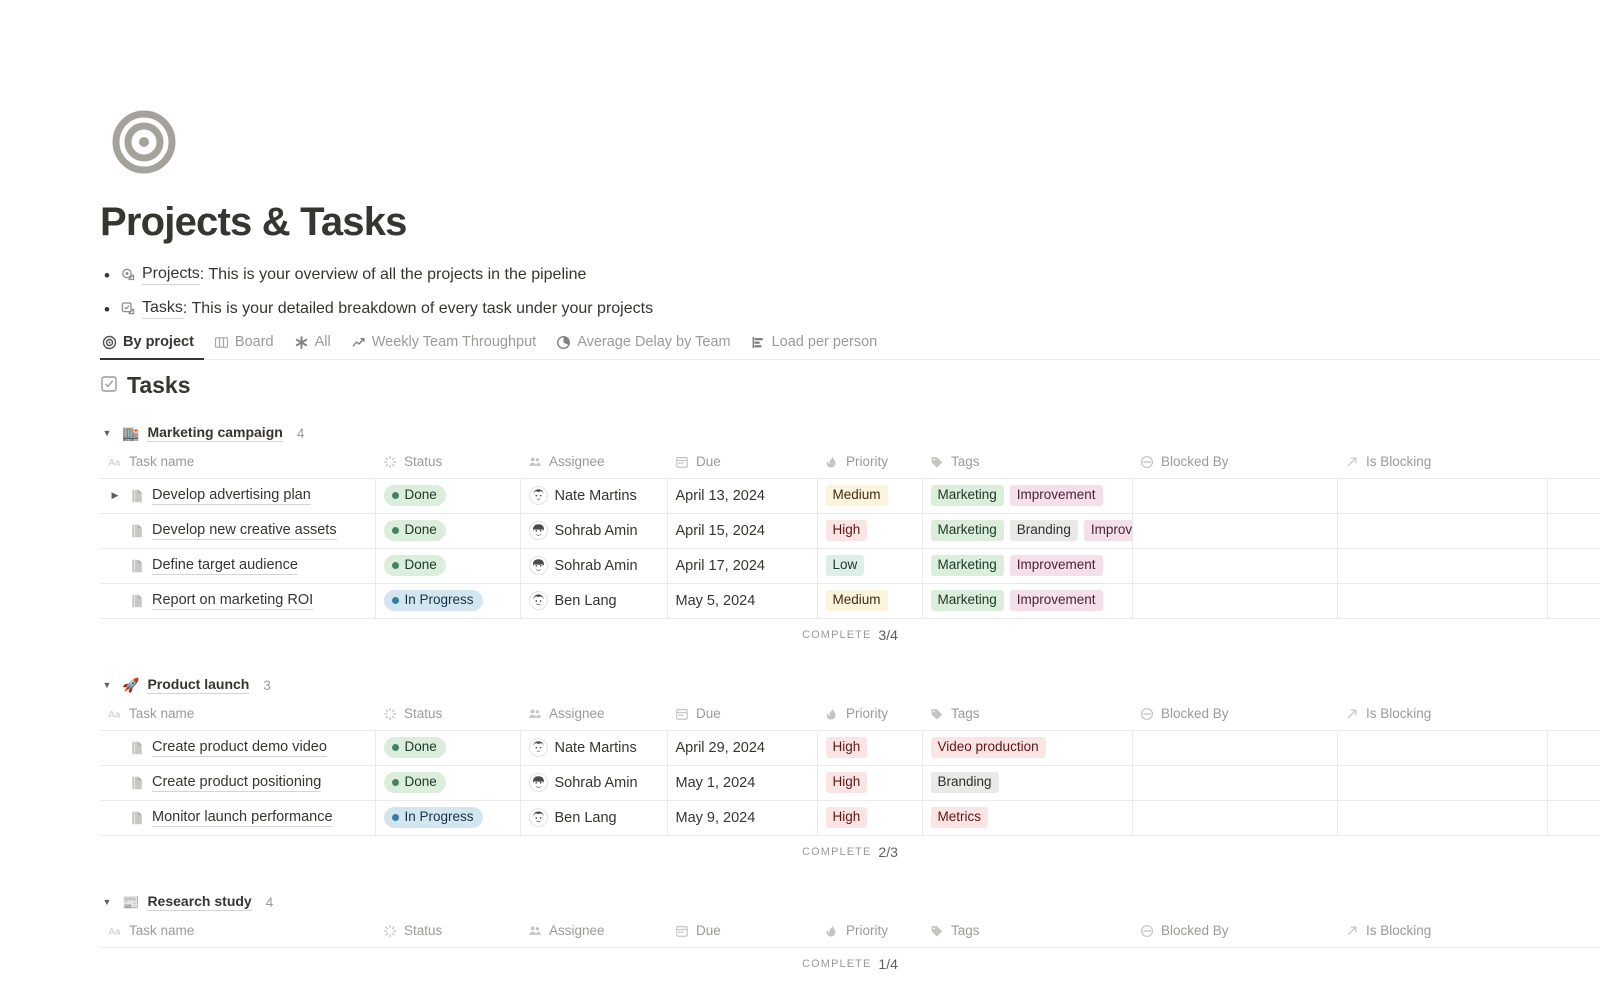  Describe the element at coordinates (162, 309) in the screenshot. I see `tasks-link: Tasks` at that location.